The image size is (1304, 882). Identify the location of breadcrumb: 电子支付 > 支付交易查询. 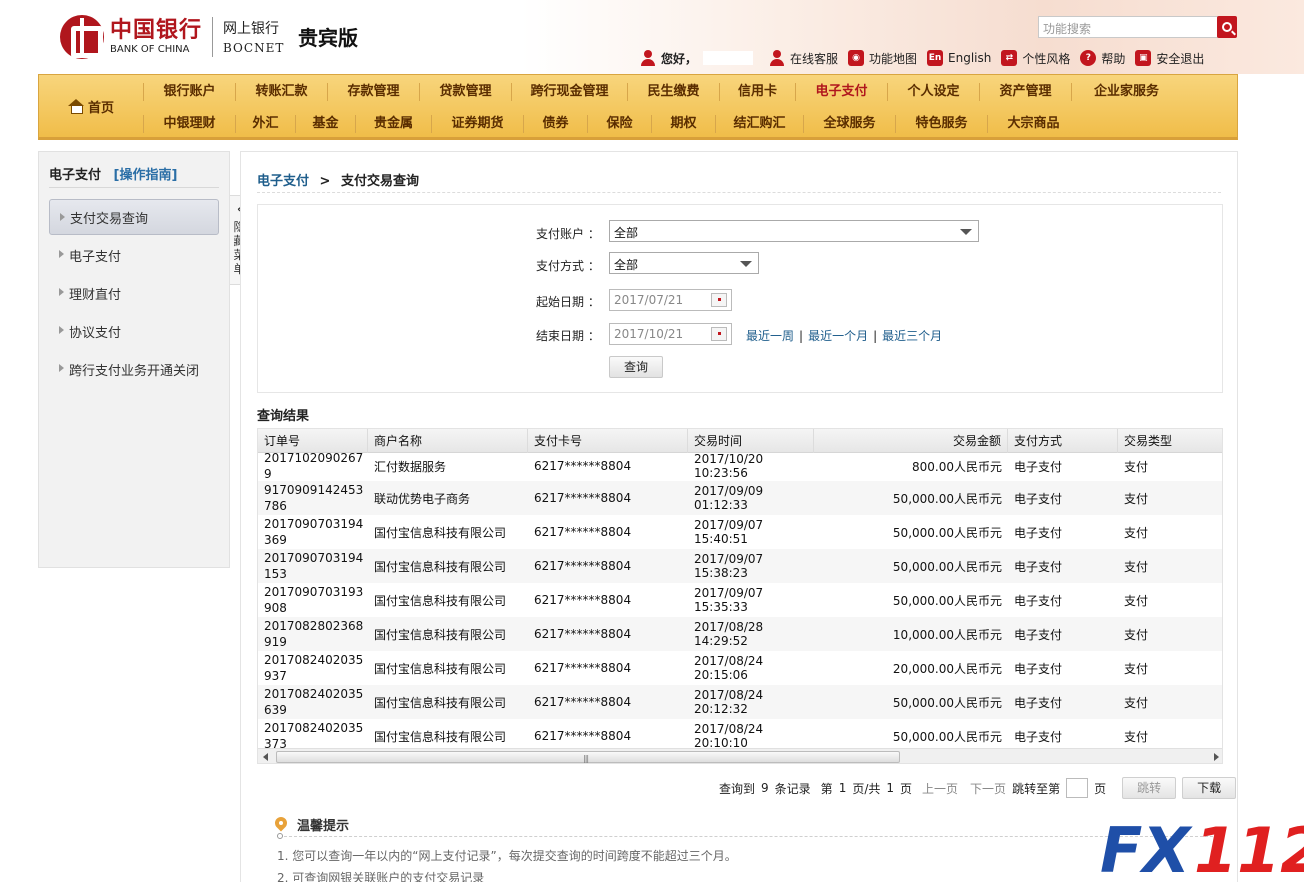
(338, 179).